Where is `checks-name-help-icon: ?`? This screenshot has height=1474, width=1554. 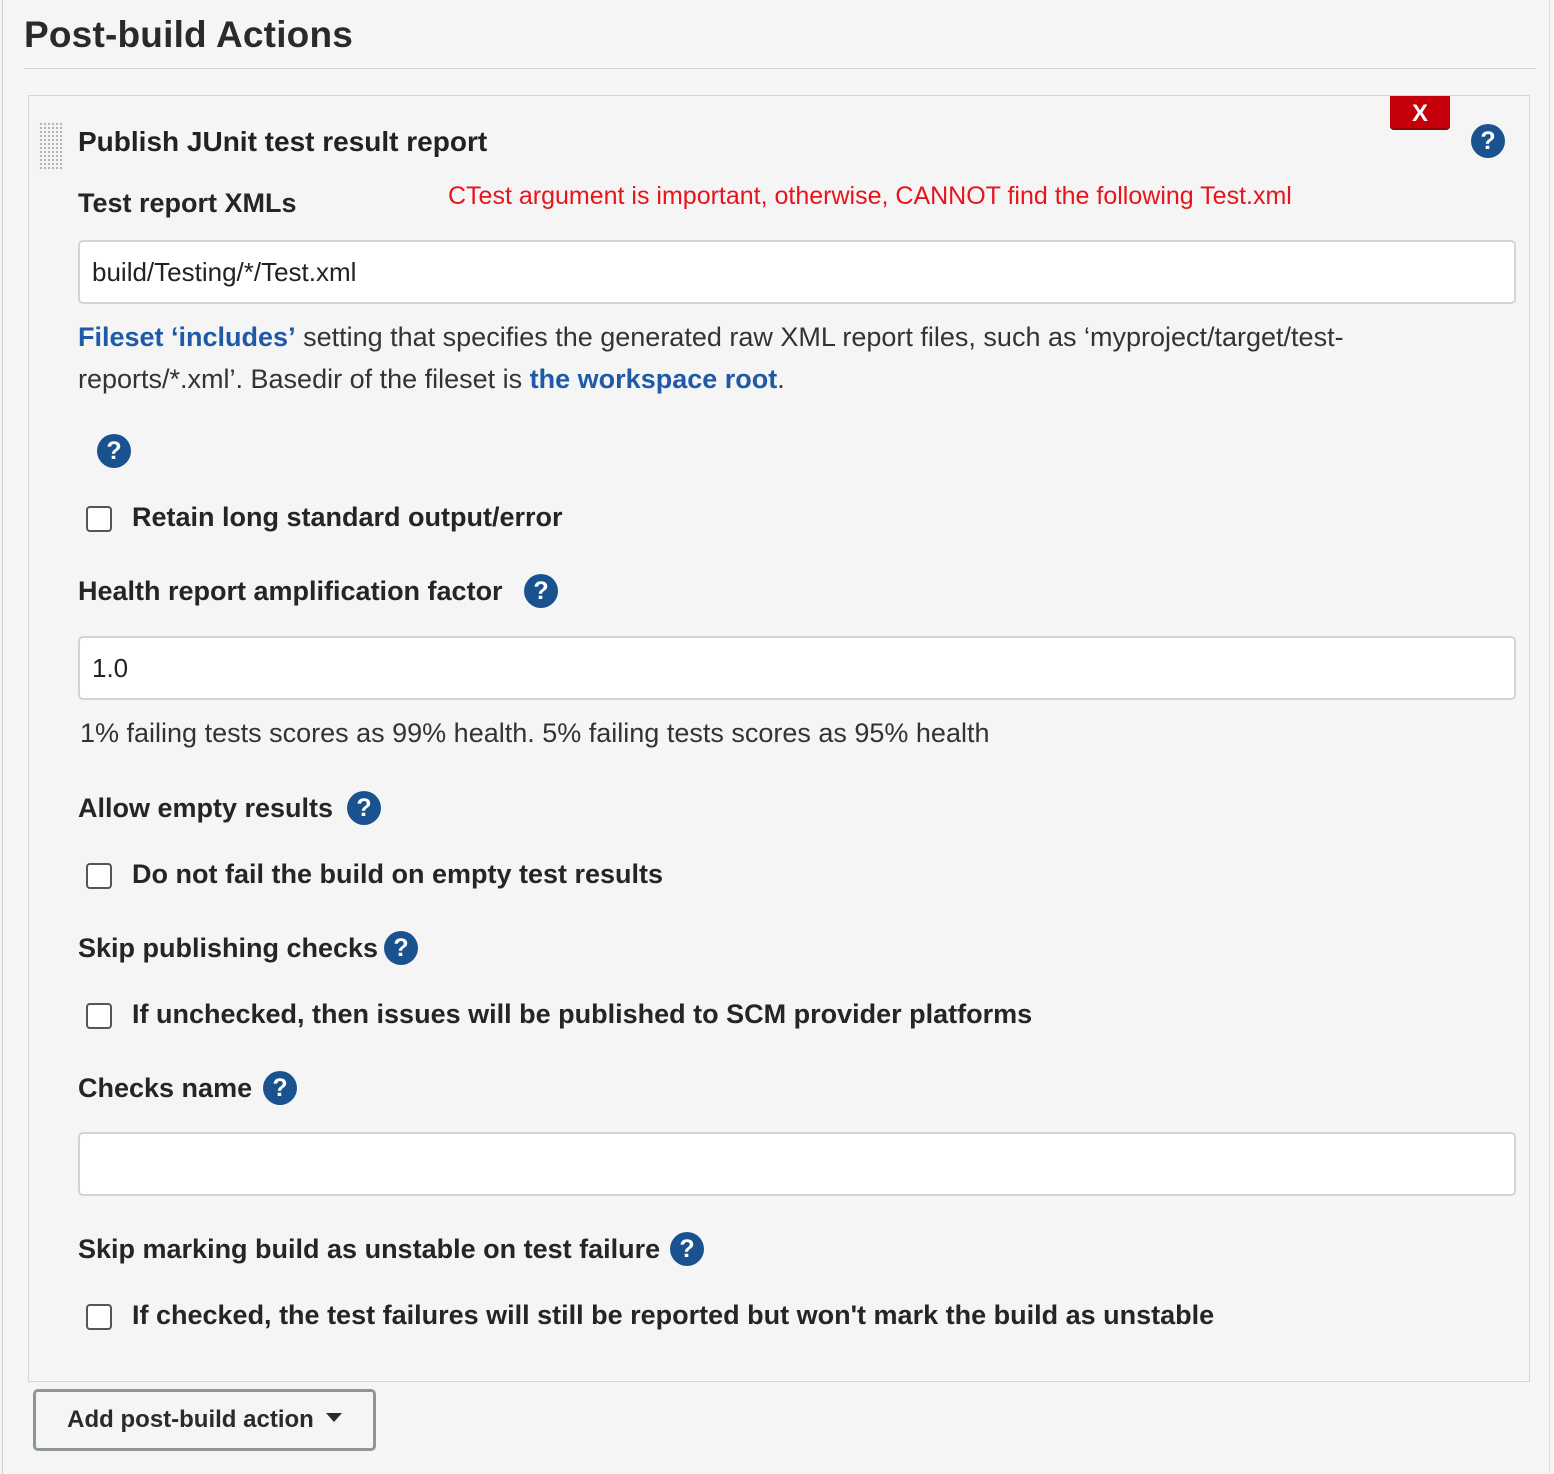
checks-name-help-icon: ? is located at coordinates (280, 1088).